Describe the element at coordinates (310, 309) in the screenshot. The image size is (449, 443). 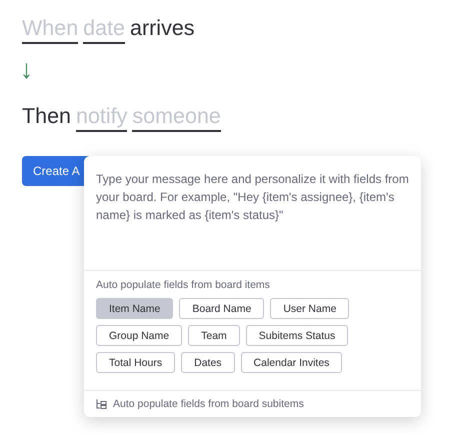
I see `field-chip: User Name` at that location.